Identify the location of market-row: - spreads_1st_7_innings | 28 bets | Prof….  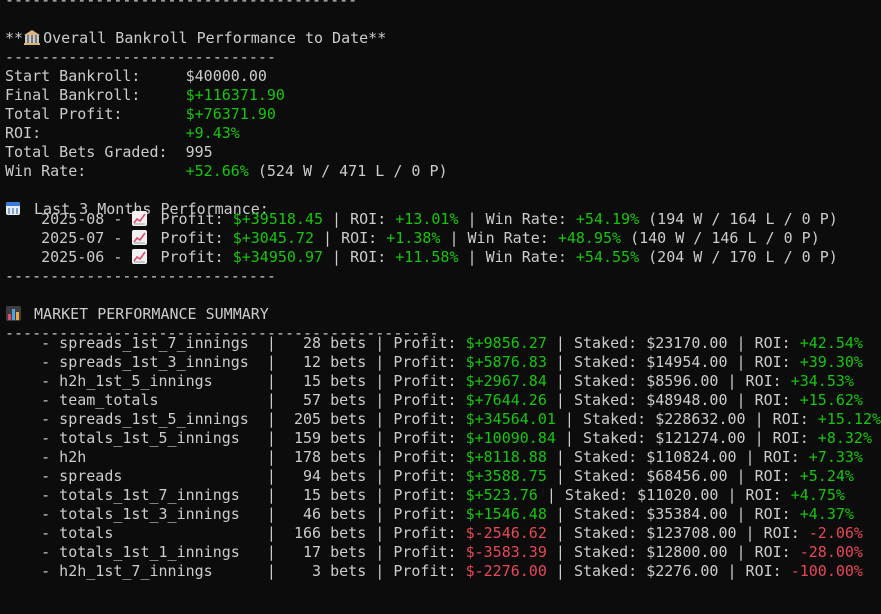
(434, 343).